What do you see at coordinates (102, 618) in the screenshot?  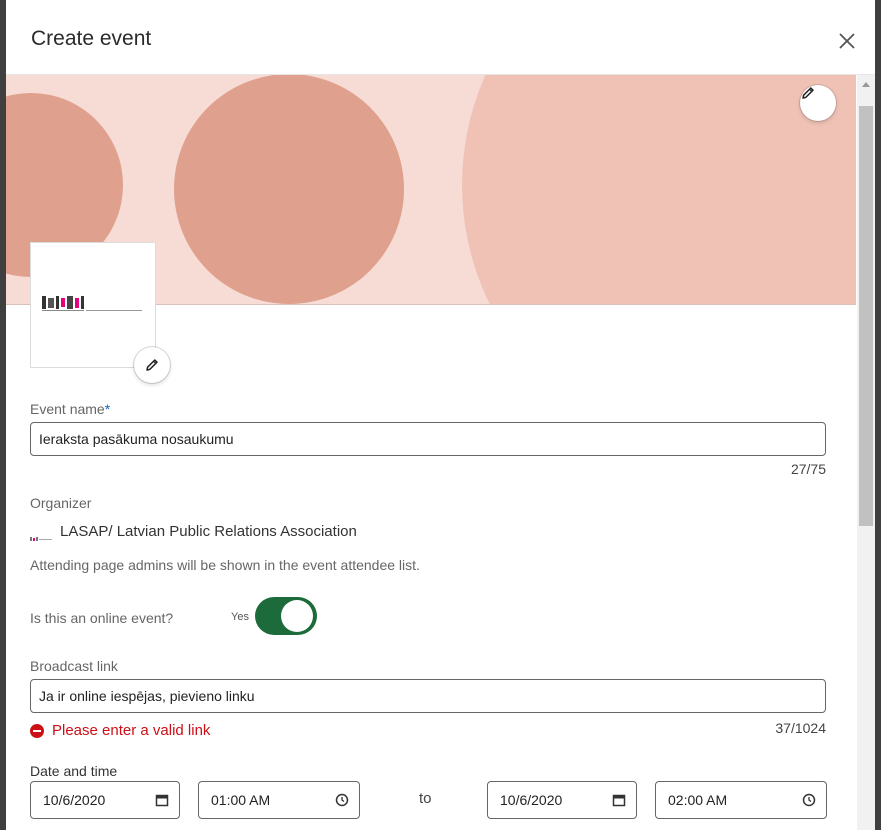 I see `online-event-label: Is this an online event?` at bounding box center [102, 618].